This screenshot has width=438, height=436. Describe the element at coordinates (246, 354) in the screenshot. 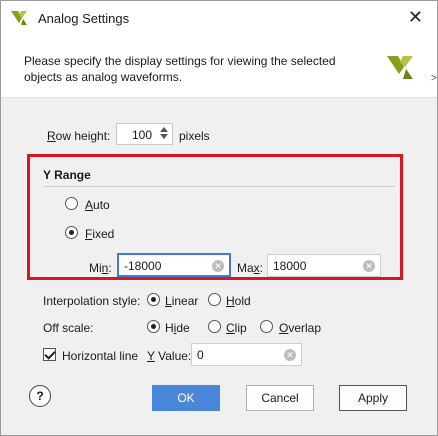

I see `y-value-input: 0 ✕` at that location.